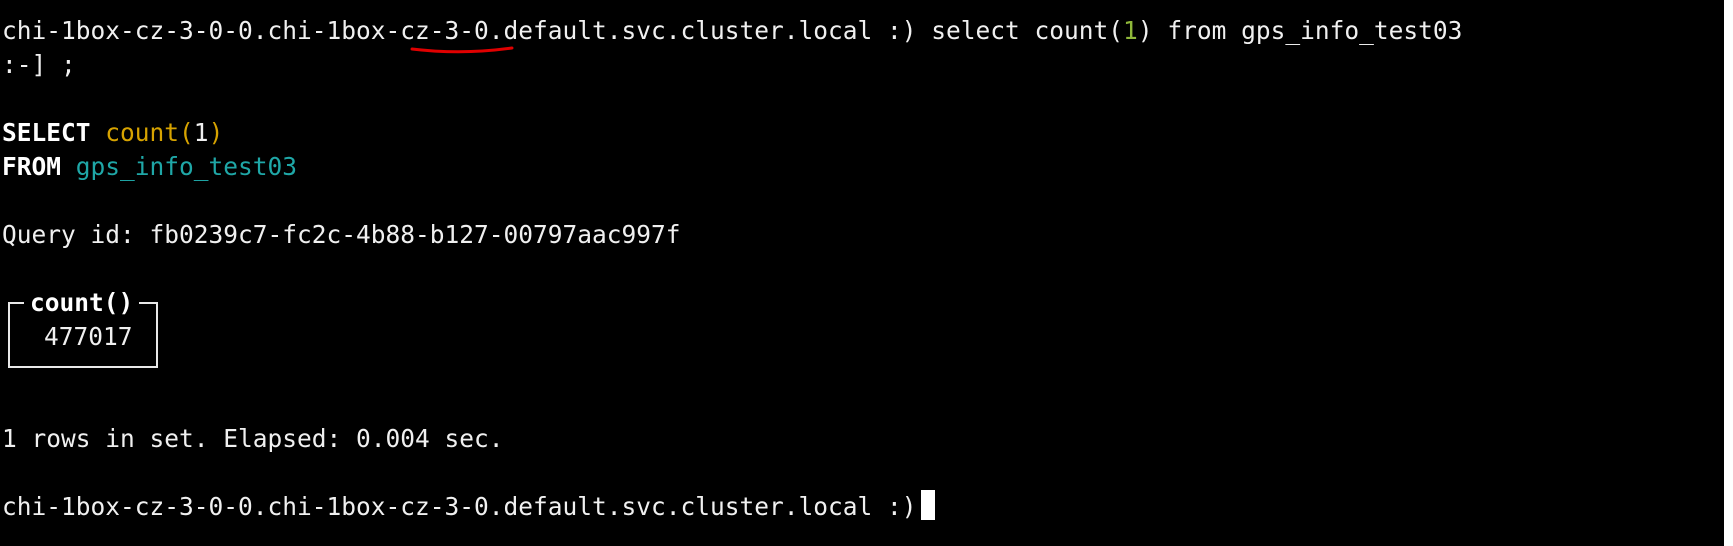  I want to click on select-keyword: SELECT, so click(46, 132).